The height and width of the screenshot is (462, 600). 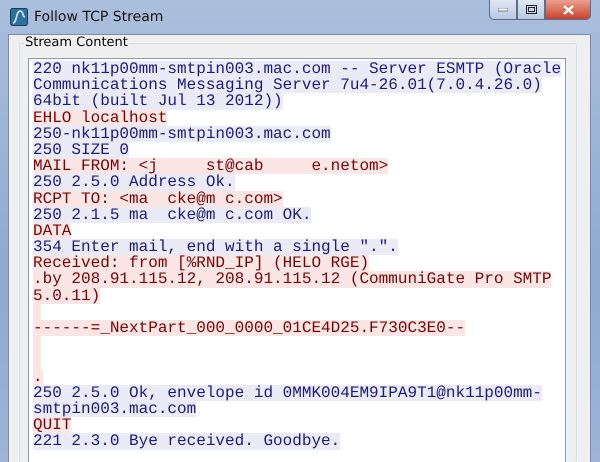 I want to click on minimize-icon, so click(x=503, y=10).